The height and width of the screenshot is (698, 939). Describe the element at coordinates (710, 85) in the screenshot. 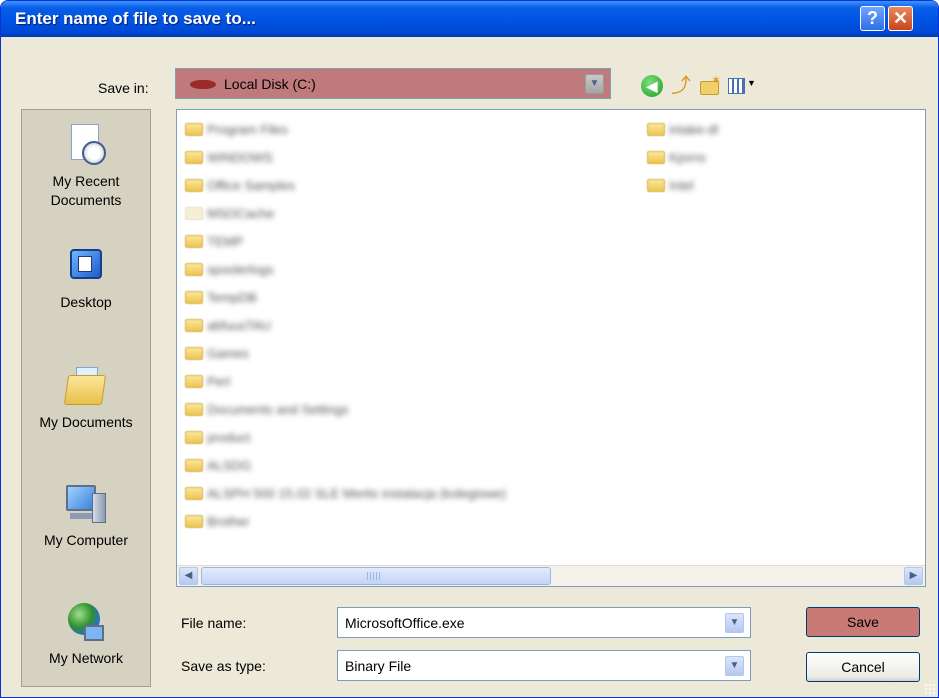

I see `create-new-folder-button: ✶` at that location.